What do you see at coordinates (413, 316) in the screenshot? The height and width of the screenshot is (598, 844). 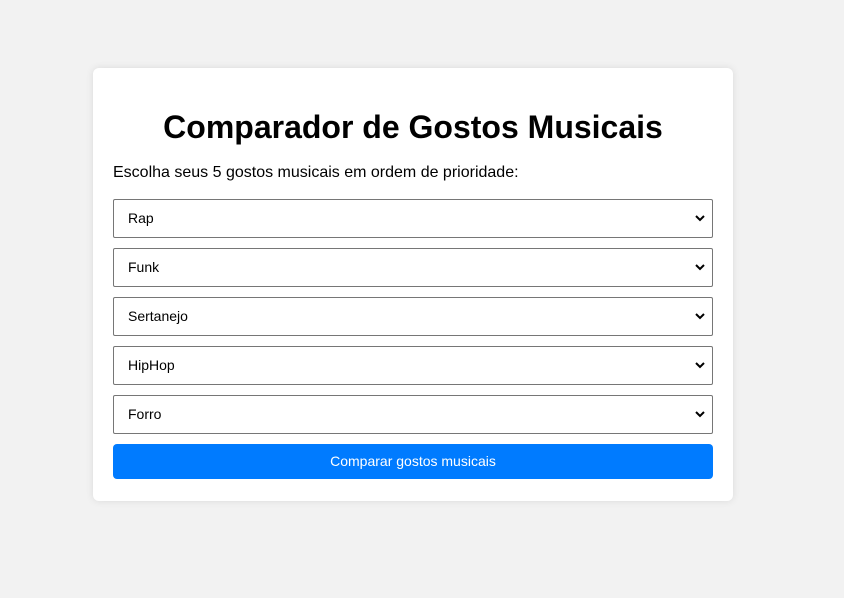 I see `music-taste-select-3: Sertanejo` at bounding box center [413, 316].